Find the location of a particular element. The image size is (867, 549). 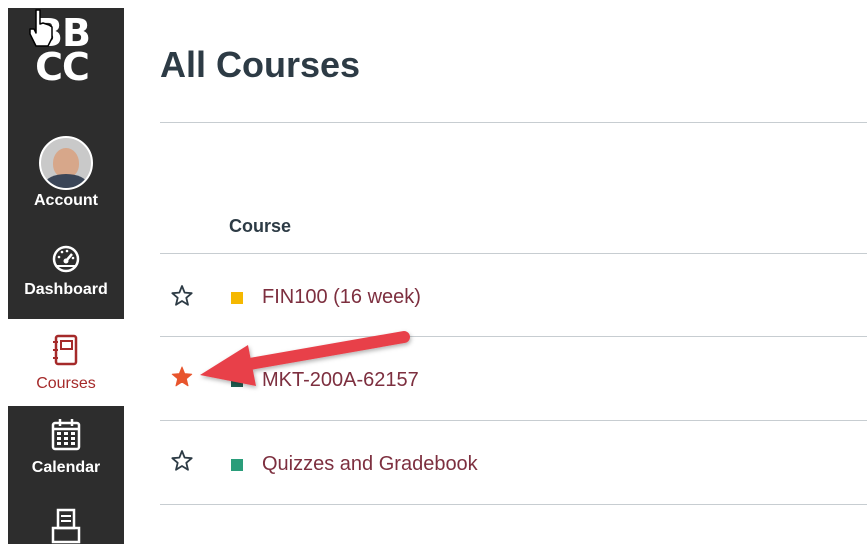

nav-inbox is located at coordinates (66, 528).